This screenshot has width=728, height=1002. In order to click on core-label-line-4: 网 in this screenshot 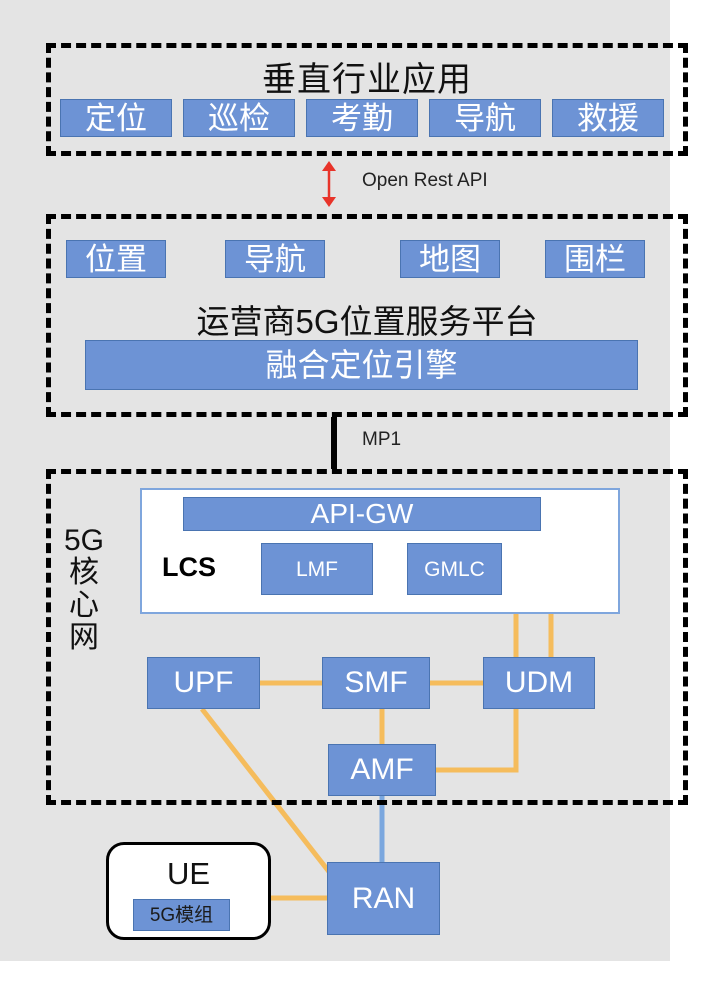, I will do `click(84, 638)`.